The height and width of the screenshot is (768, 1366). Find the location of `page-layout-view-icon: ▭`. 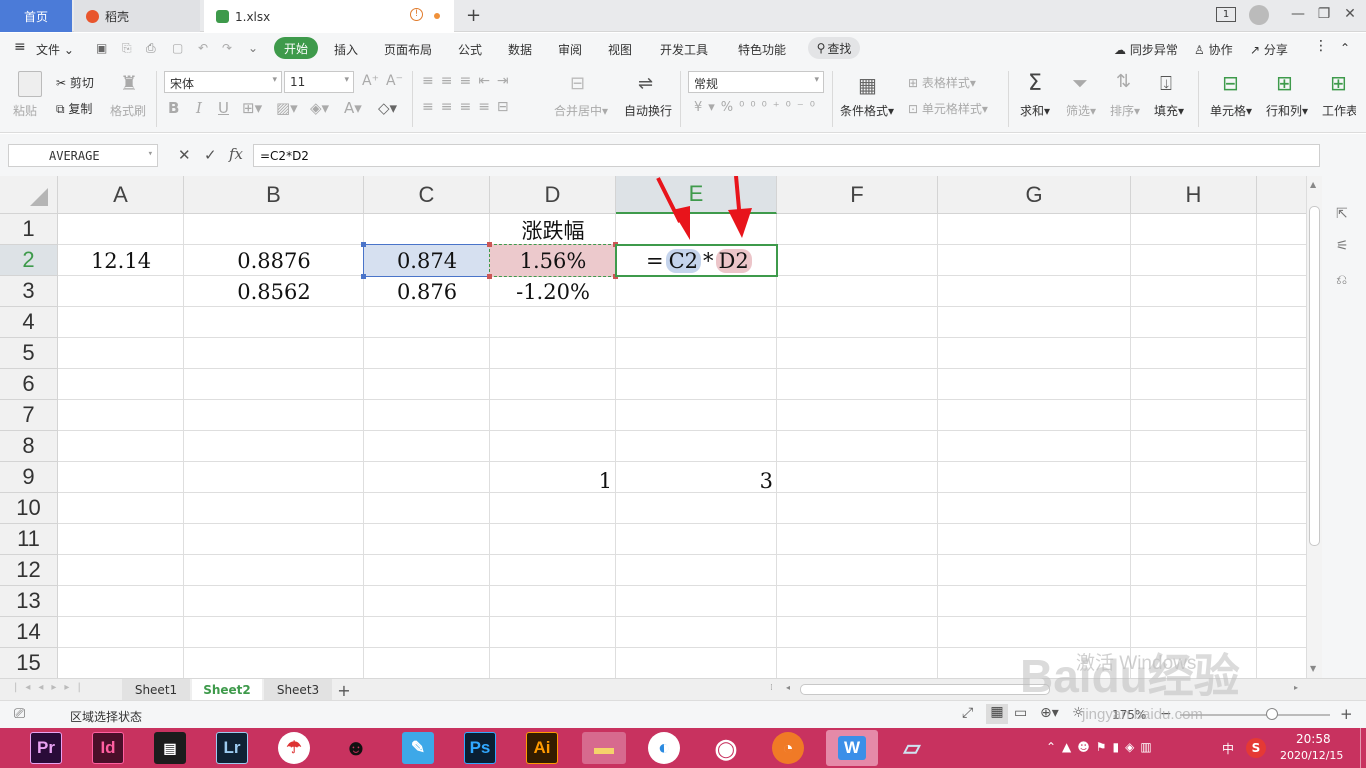

page-layout-view-icon: ▭ is located at coordinates (1020, 713).